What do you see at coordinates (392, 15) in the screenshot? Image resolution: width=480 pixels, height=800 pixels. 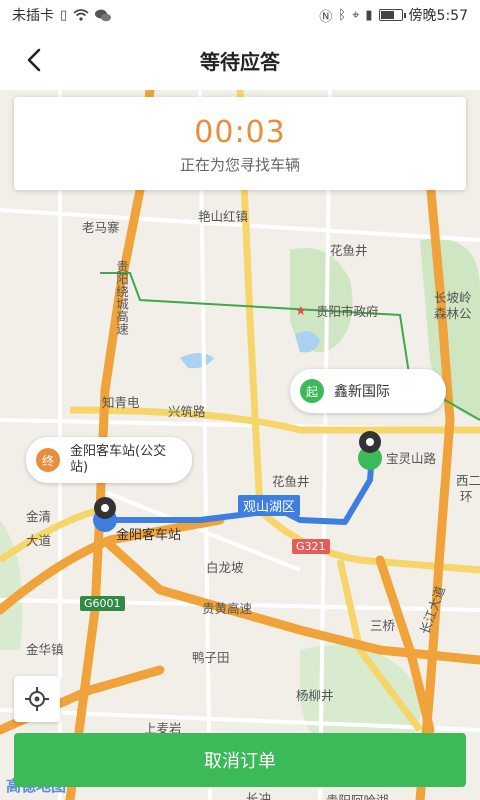 I see `battery-icon` at bounding box center [392, 15].